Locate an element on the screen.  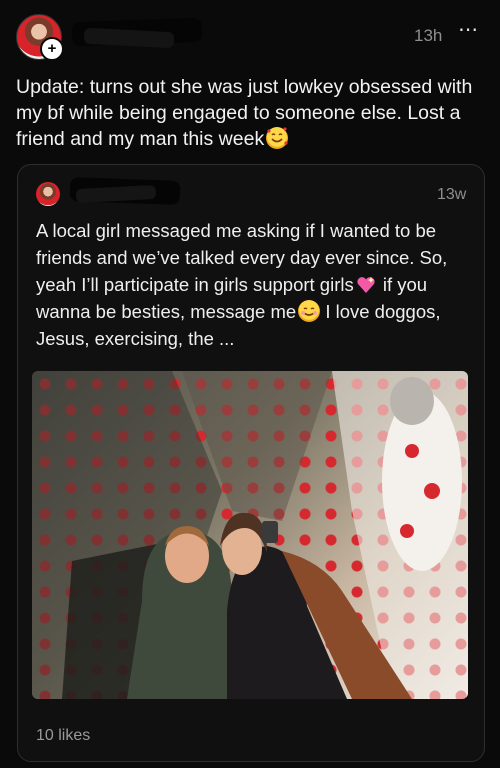
sparkling-heart-emoji is located at coordinates (366, 285).